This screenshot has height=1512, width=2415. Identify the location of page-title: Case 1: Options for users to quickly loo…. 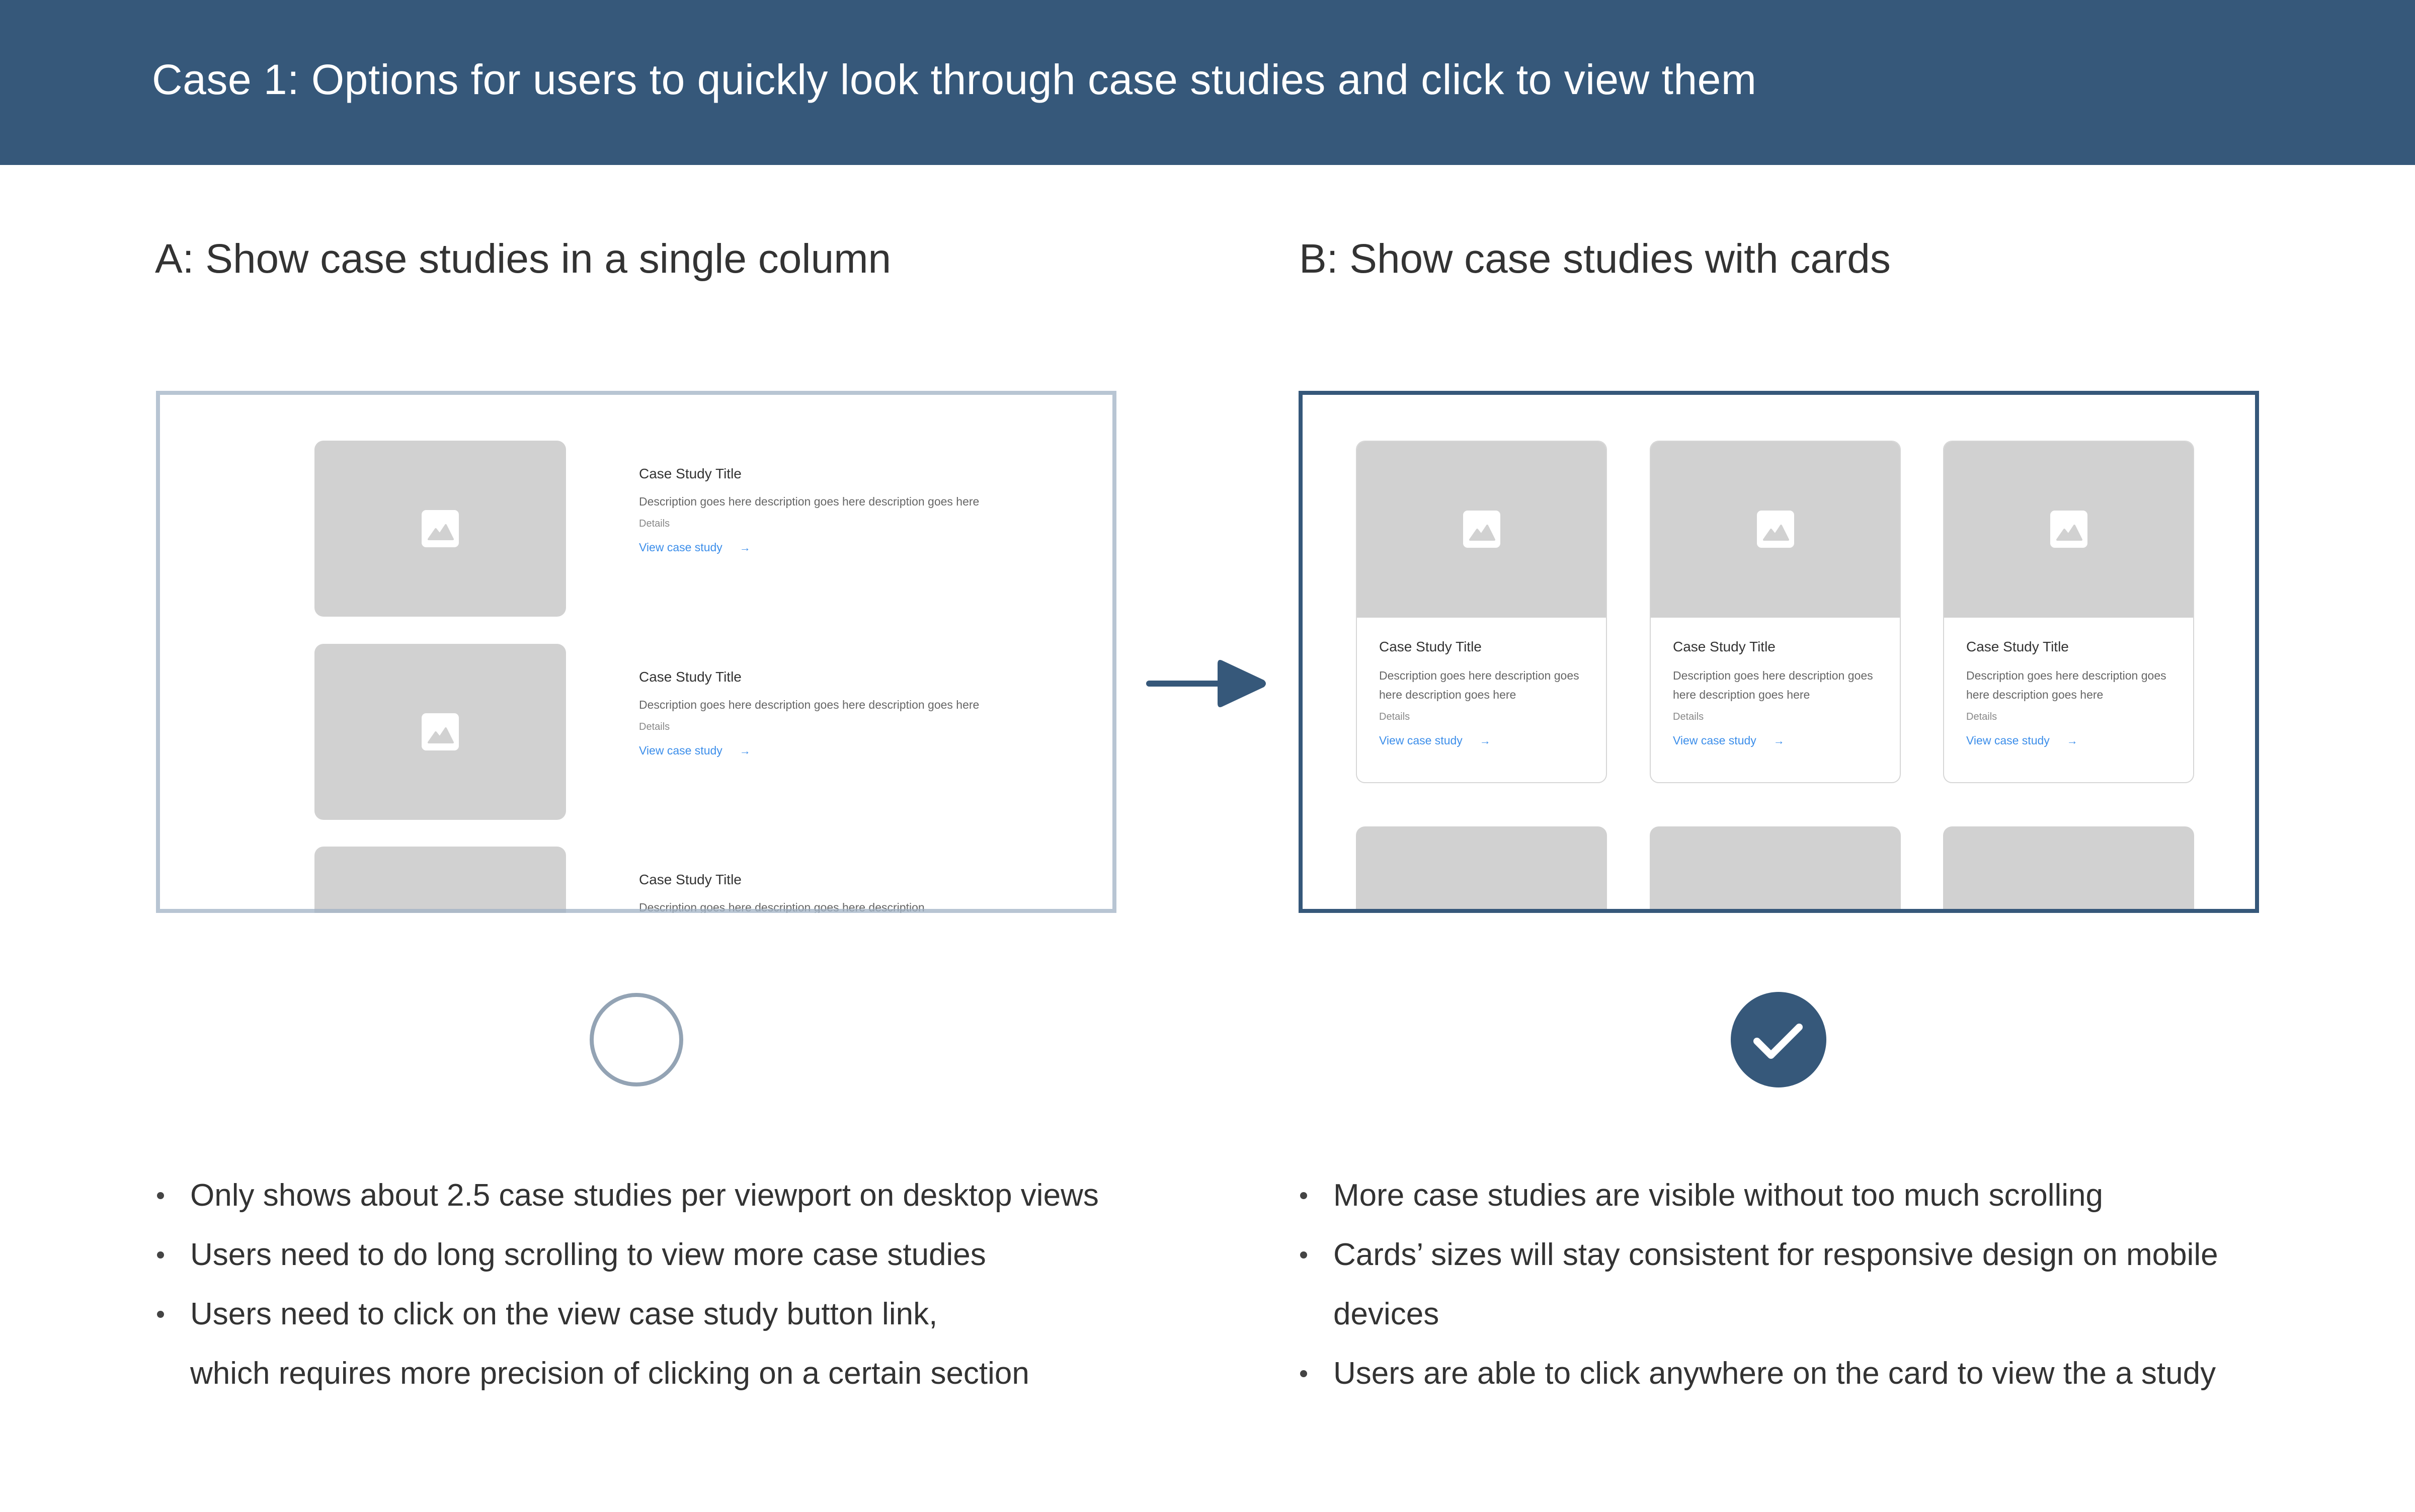
(955, 79).